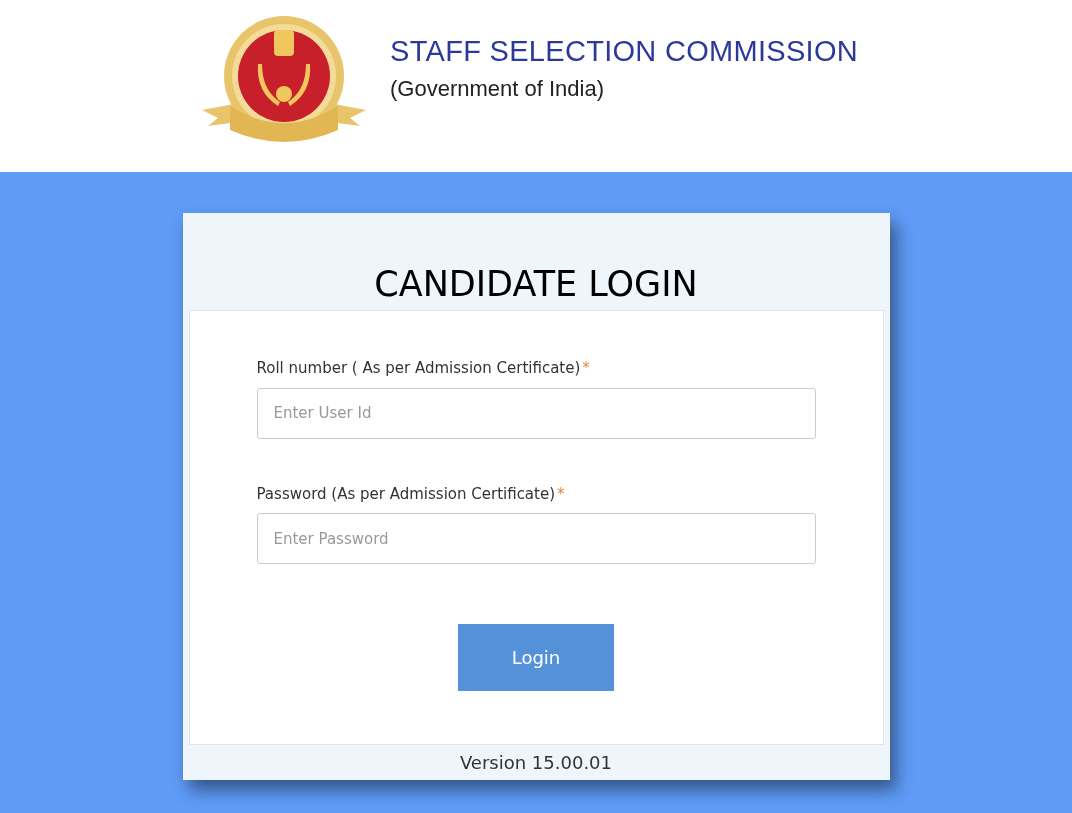 This screenshot has height=813, width=1072. I want to click on version-text: Version 15.00.01, so click(536, 763).